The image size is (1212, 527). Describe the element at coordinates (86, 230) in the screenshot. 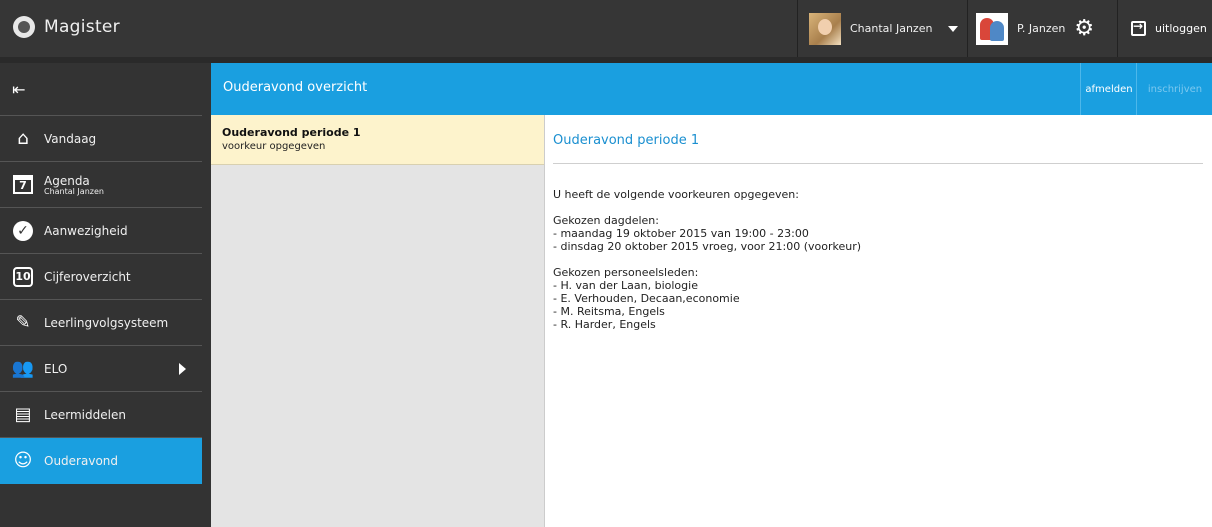

I see `sidebar-item-label: Aanwezigheid` at that location.